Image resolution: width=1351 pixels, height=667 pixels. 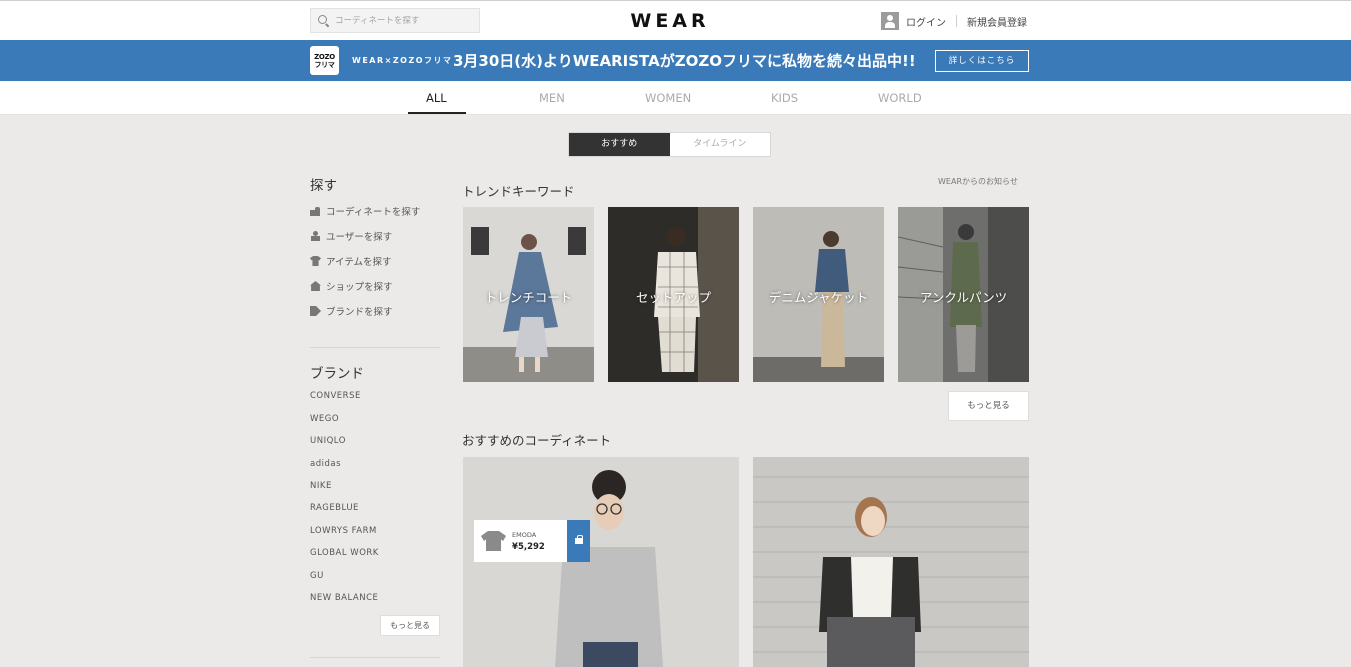 What do you see at coordinates (900, 98) in the screenshot?
I see `tab-world: WORLD` at bounding box center [900, 98].